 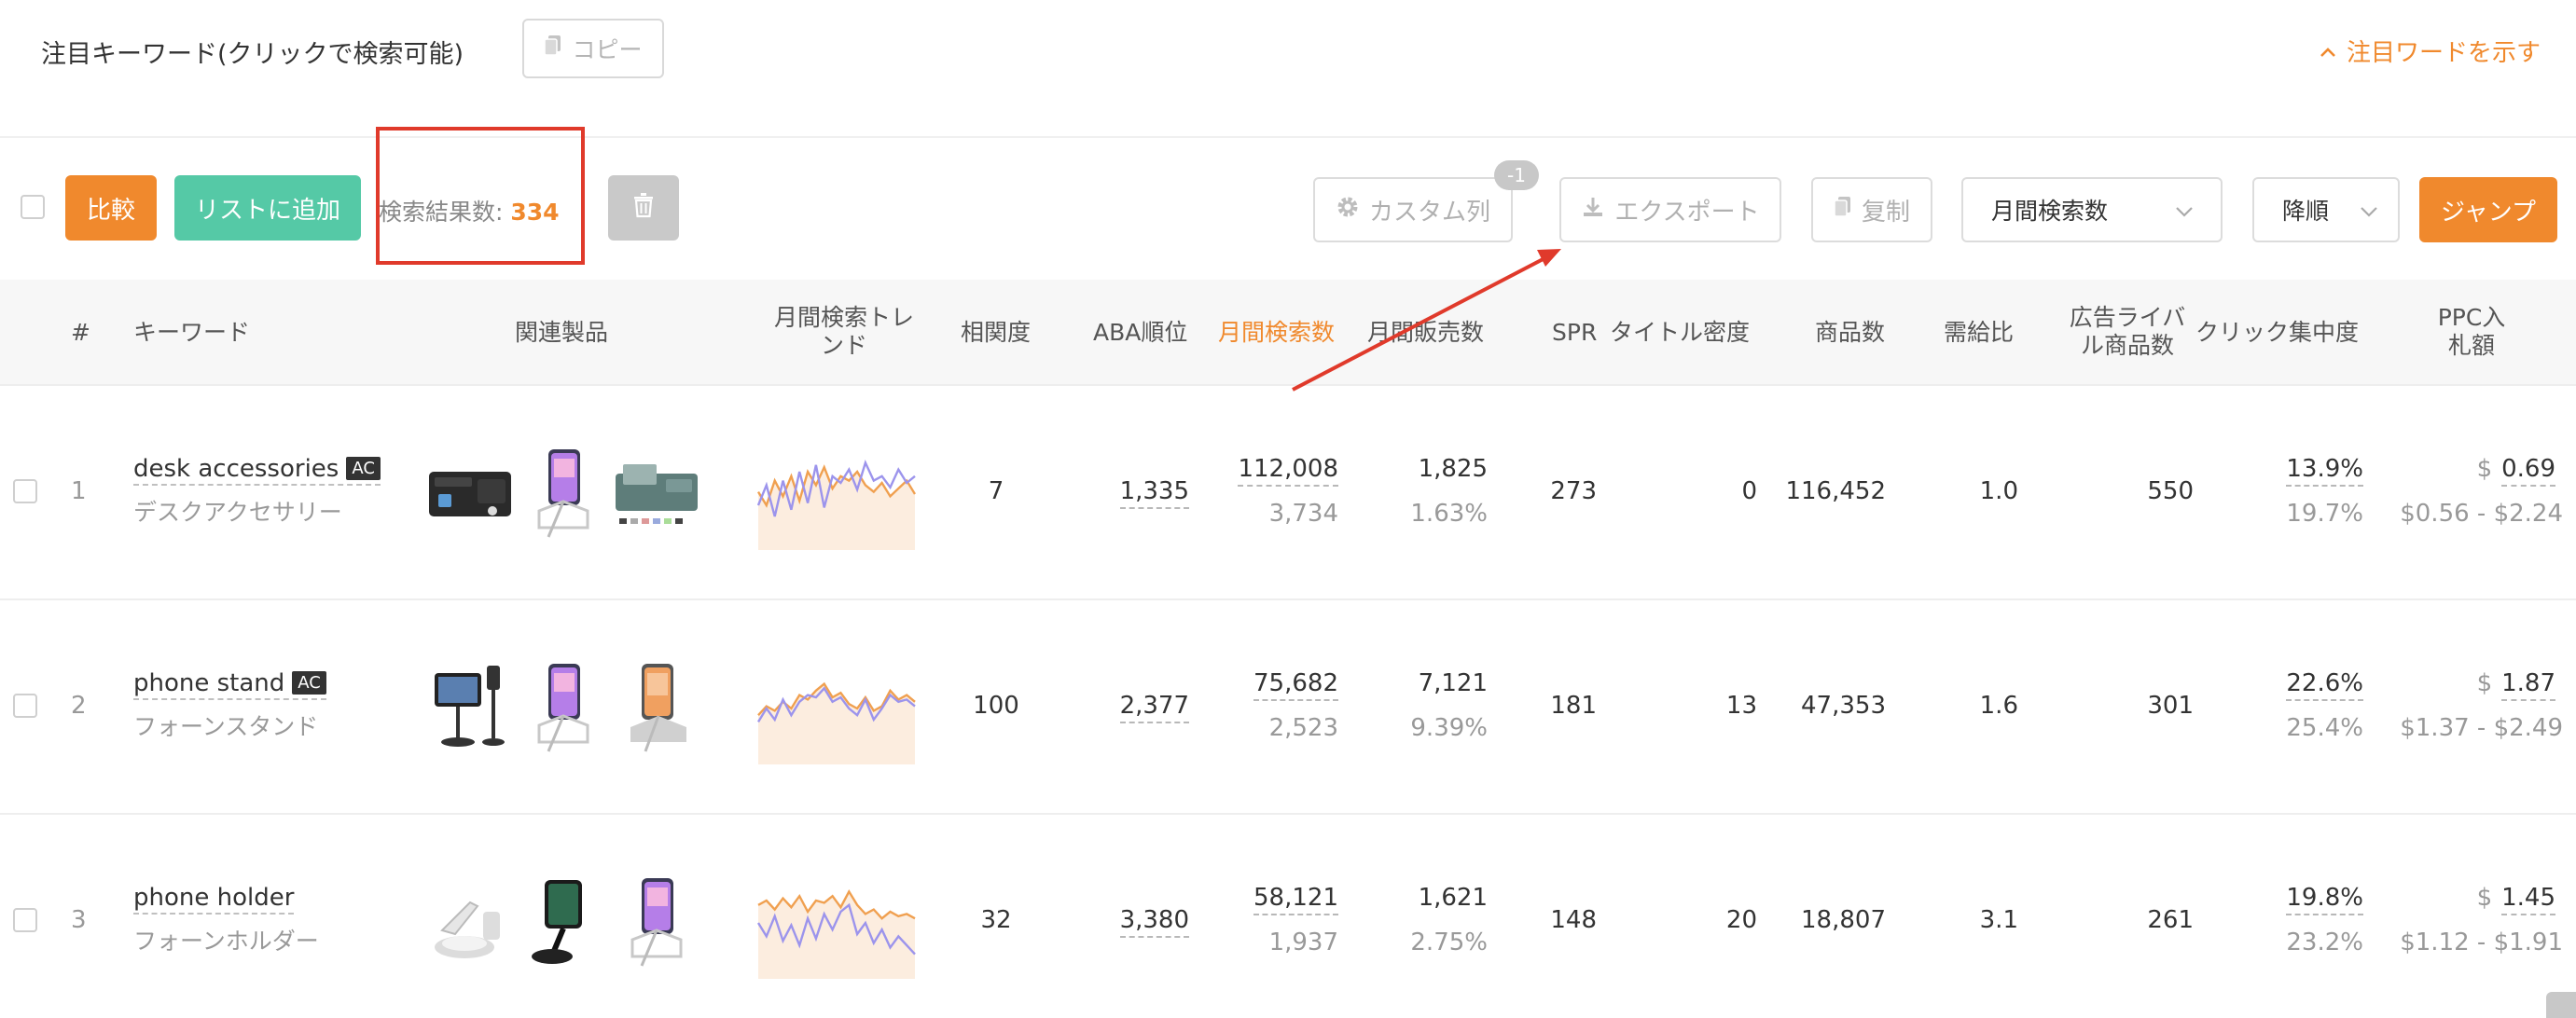 What do you see at coordinates (470, 708) in the screenshot?
I see `product-thumbnail-tablet-stand` at bounding box center [470, 708].